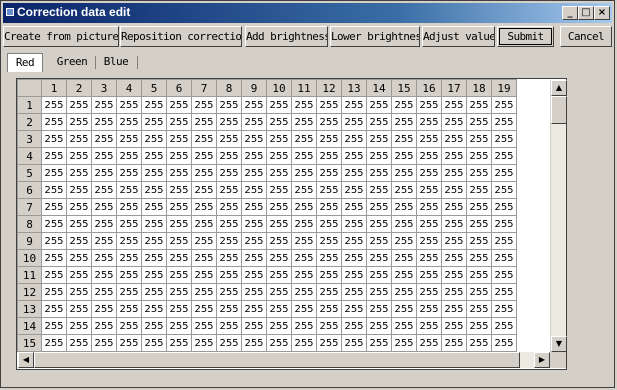 Image resolution: width=617 pixels, height=390 pixels. I want to click on column-header: 14, so click(379, 88).